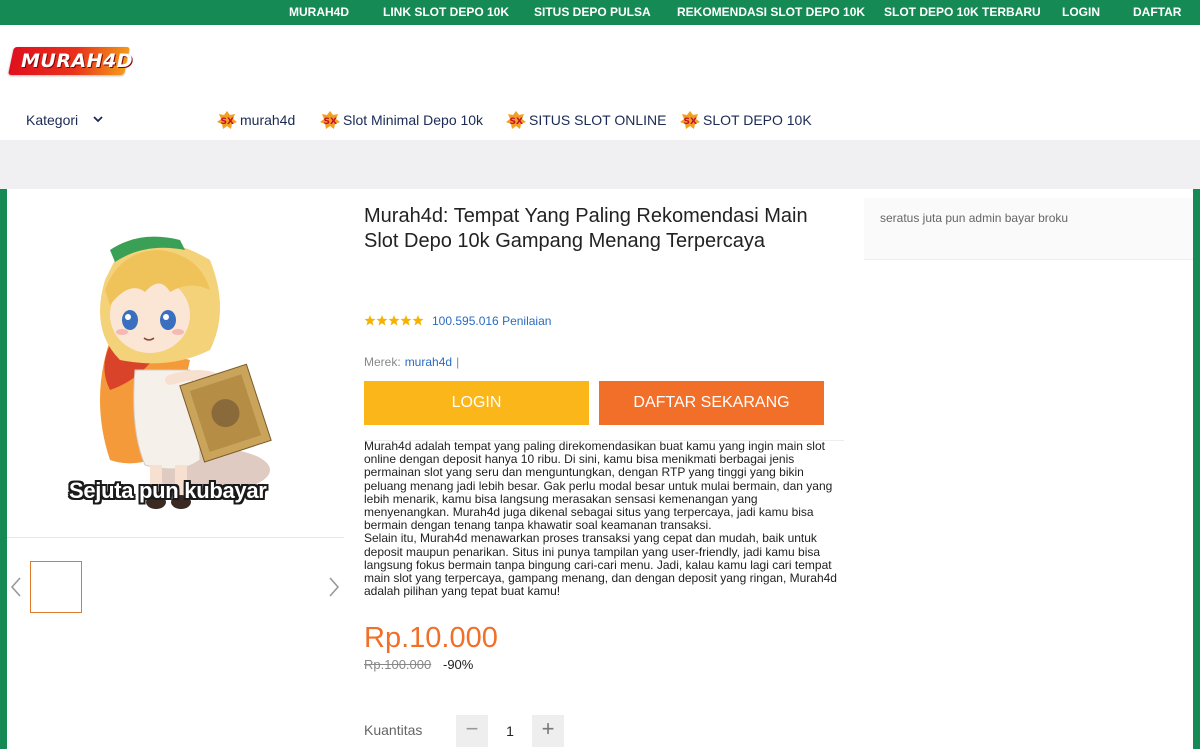 The height and width of the screenshot is (749, 1200). I want to click on category-link-slot-depo: SX SLOT DEPO 10K, so click(746, 120).